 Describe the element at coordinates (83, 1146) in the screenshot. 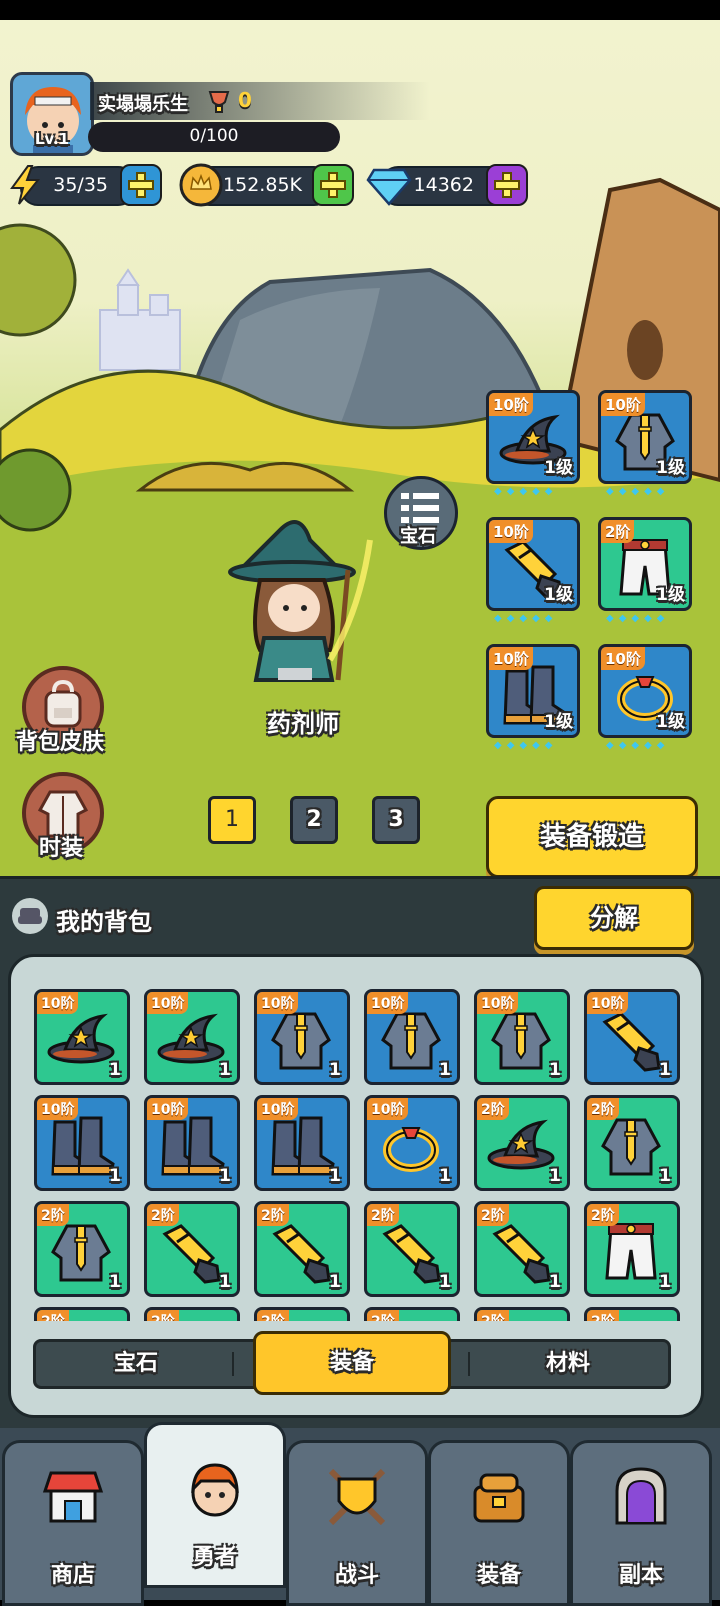

I see `boots-icon` at that location.